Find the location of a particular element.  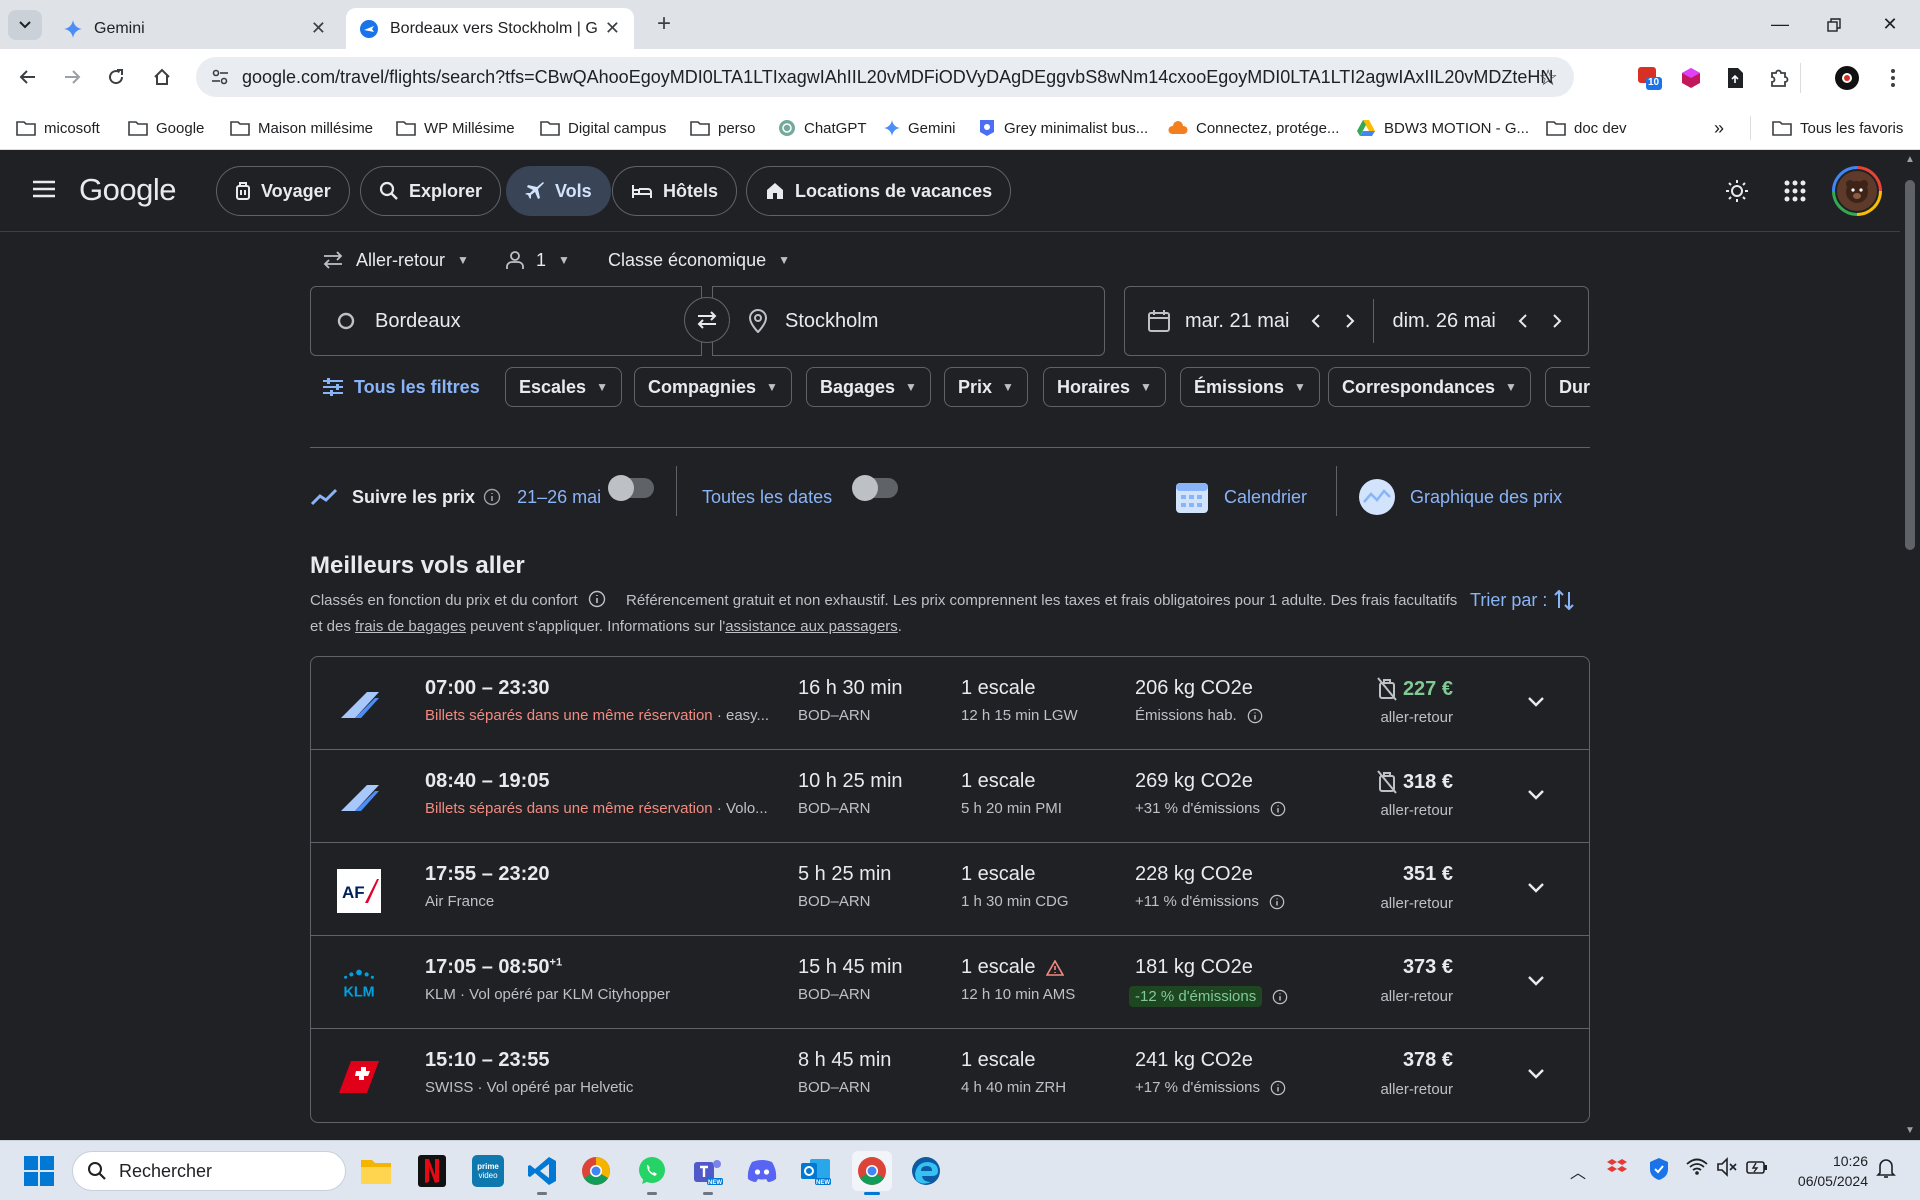

tab-gemini: Gemini ✕ is located at coordinates (195, 28).